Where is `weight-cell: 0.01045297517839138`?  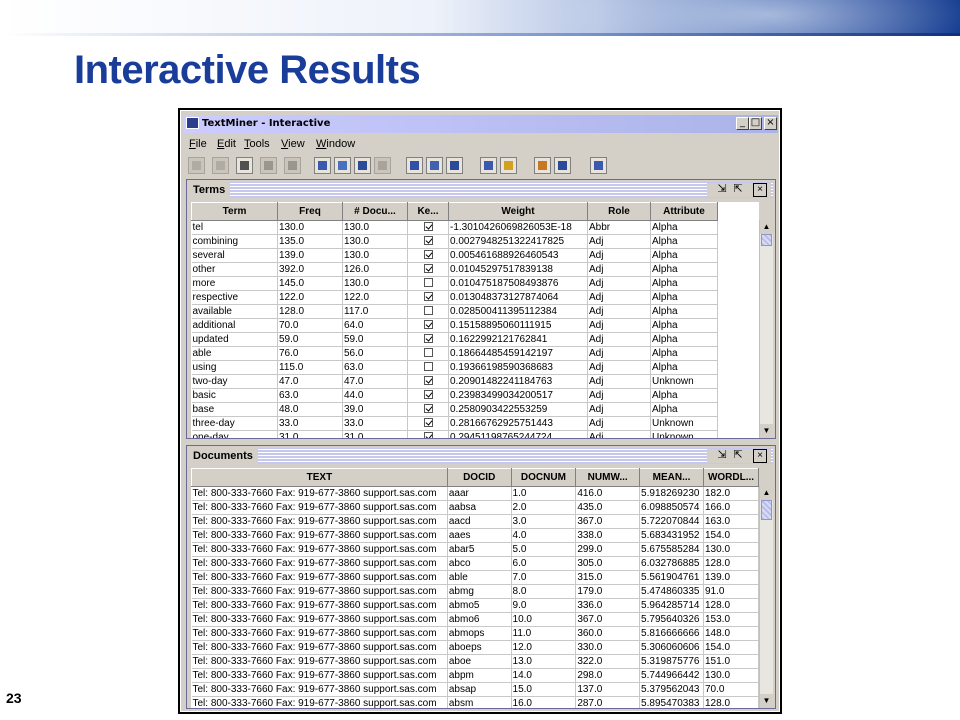
weight-cell: 0.01045297517839138 is located at coordinates (518, 269).